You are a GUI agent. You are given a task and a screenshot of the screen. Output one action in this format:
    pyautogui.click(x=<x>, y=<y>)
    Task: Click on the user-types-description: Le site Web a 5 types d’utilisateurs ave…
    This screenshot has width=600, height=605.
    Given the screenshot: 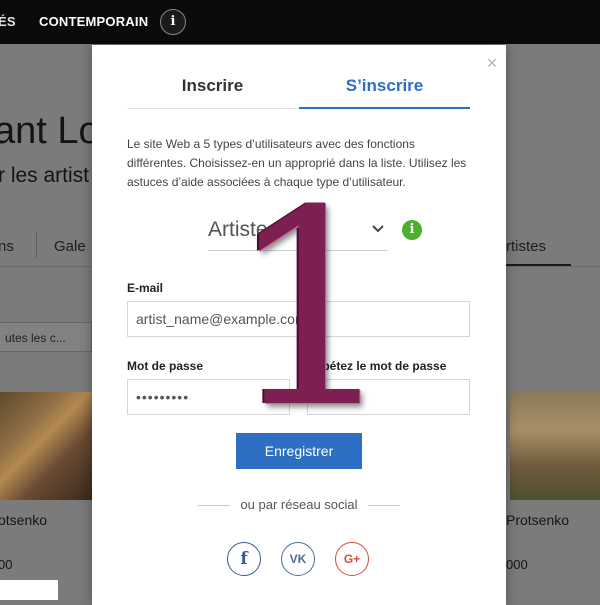 What is the action you would take?
    pyautogui.click(x=297, y=163)
    